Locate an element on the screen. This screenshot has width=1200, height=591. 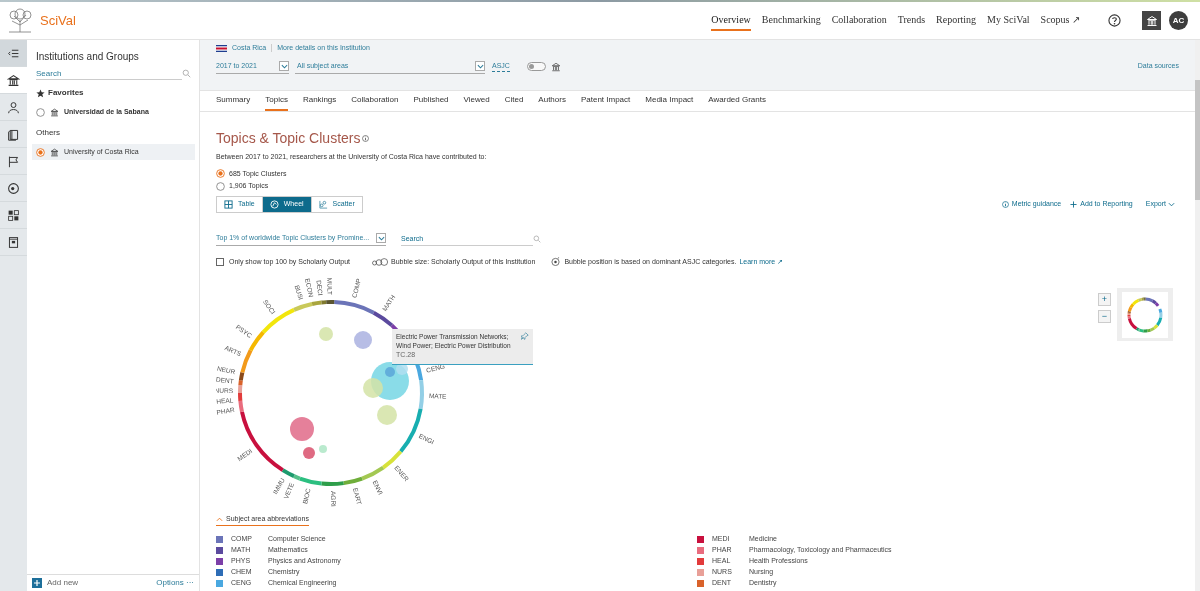
target-icon is located at coordinates (13, 188).